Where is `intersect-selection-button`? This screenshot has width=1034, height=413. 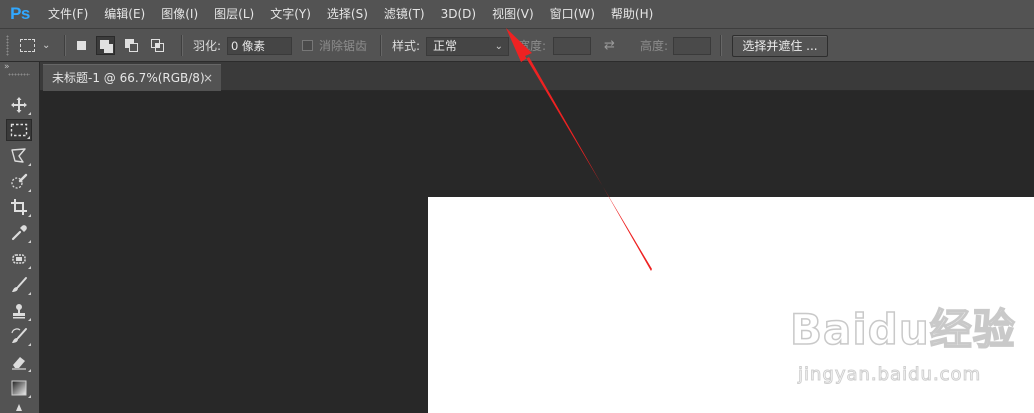
intersect-selection-button is located at coordinates (157, 45).